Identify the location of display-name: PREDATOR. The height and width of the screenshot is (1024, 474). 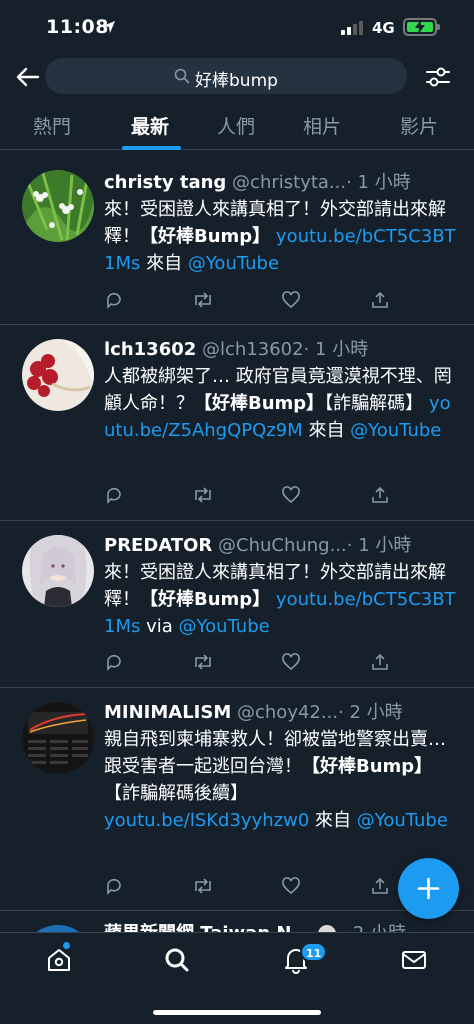
(158, 545).